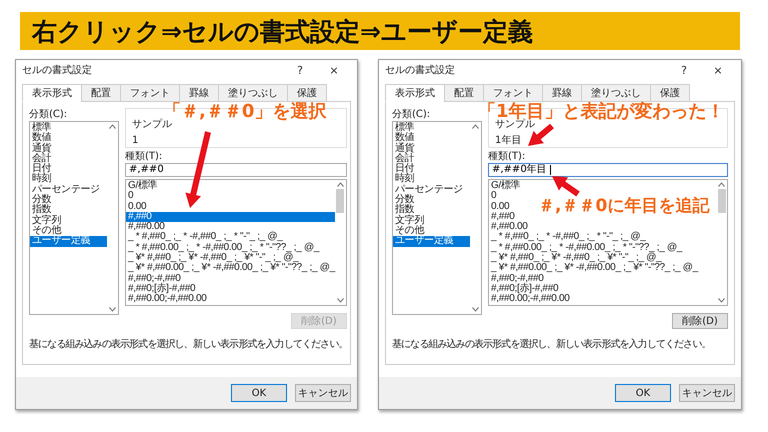 This screenshot has height=432, width=768. I want to click on sample-value: 1, so click(135, 140).